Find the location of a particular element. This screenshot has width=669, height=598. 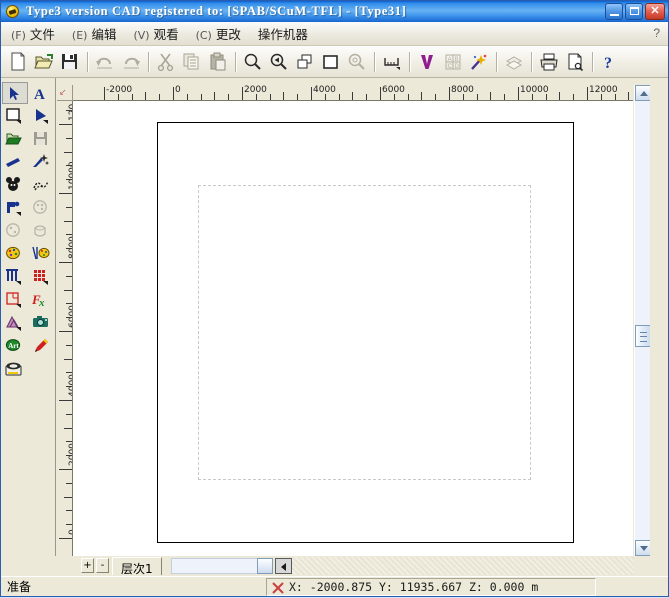

cut-scissors-icon is located at coordinates (166, 62).